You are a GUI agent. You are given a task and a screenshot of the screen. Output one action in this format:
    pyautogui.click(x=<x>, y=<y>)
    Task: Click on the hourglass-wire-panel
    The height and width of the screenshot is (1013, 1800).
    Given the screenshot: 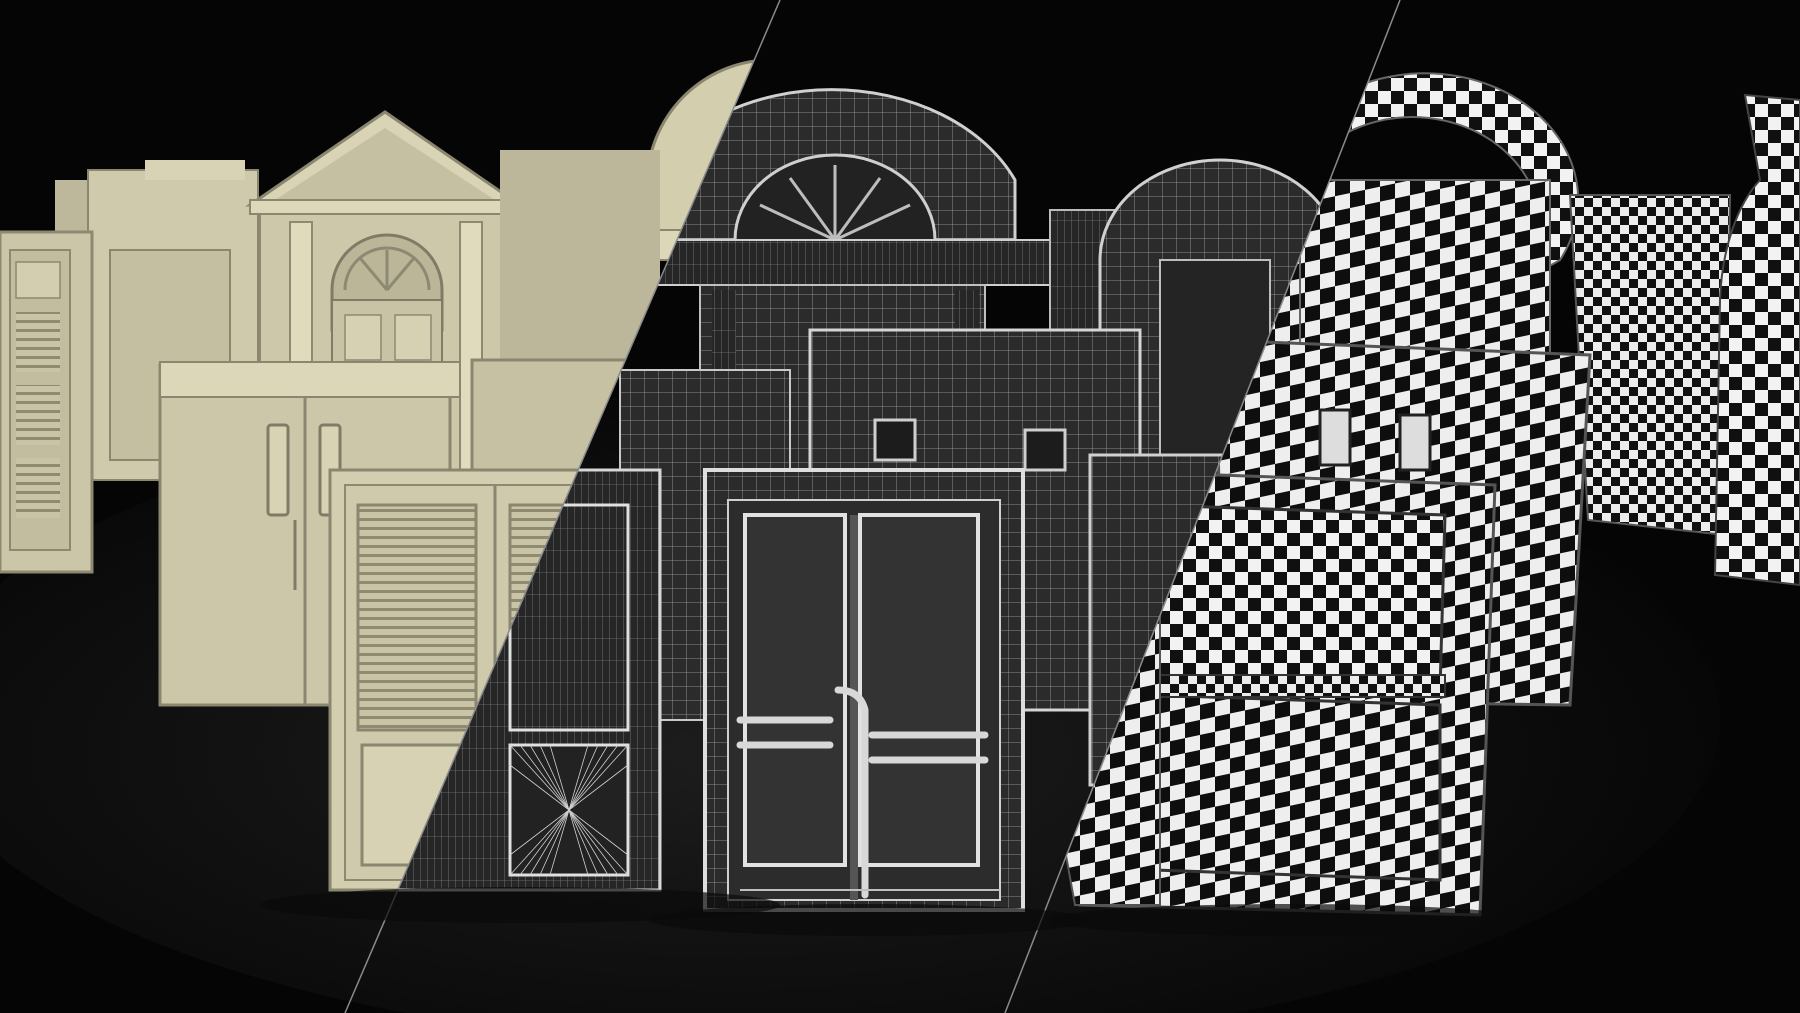 What is the action you would take?
    pyautogui.click(x=569, y=810)
    